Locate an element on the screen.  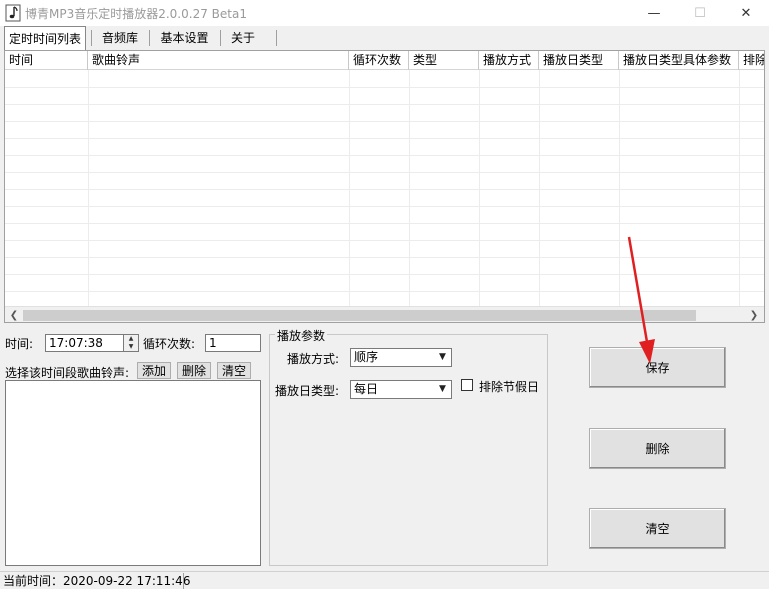
status-separator is located at coordinates (183, 581).